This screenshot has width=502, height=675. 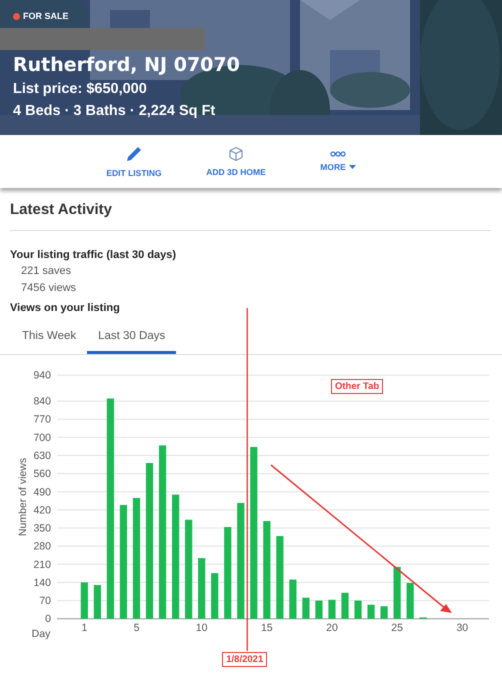 What do you see at coordinates (42, 492) in the screenshot?
I see `y-tick-label: 490` at bounding box center [42, 492].